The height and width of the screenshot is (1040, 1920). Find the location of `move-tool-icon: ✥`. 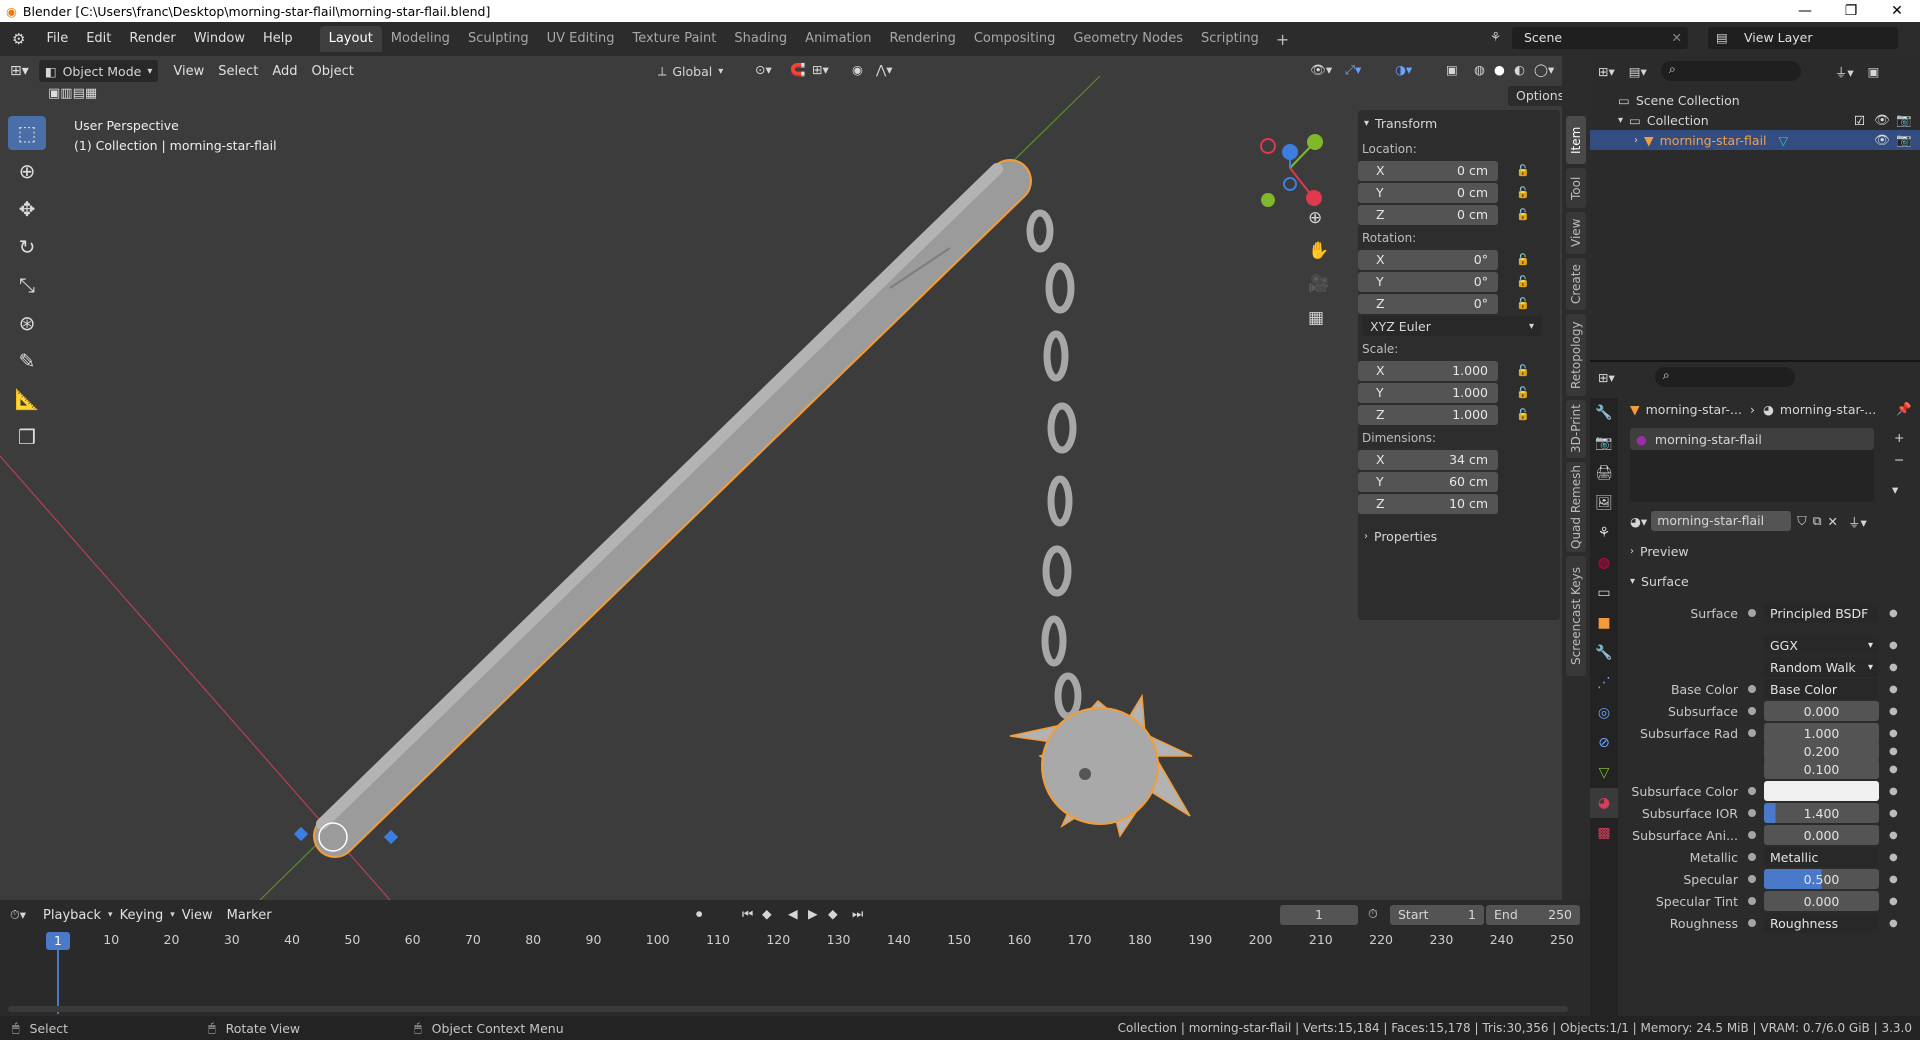

move-tool-icon: ✥ is located at coordinates (27, 209).